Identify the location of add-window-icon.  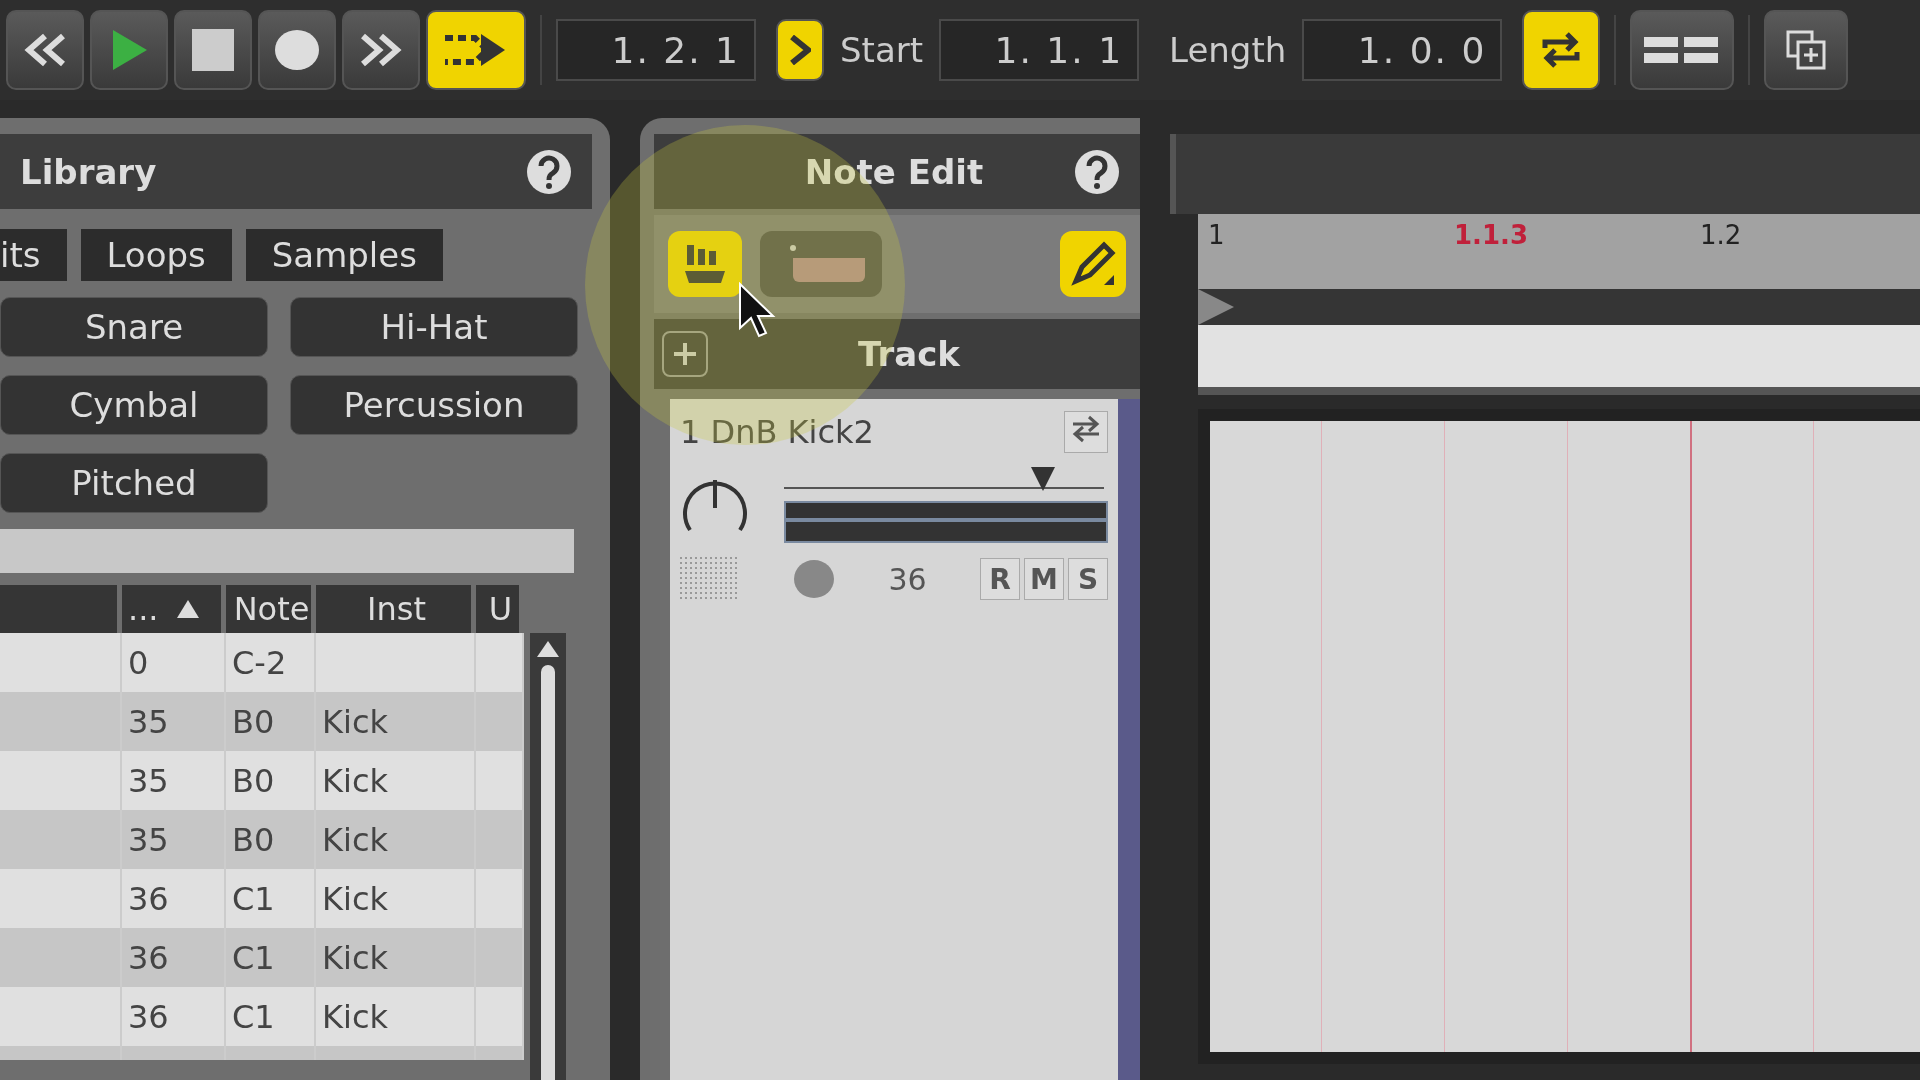
(1806, 50).